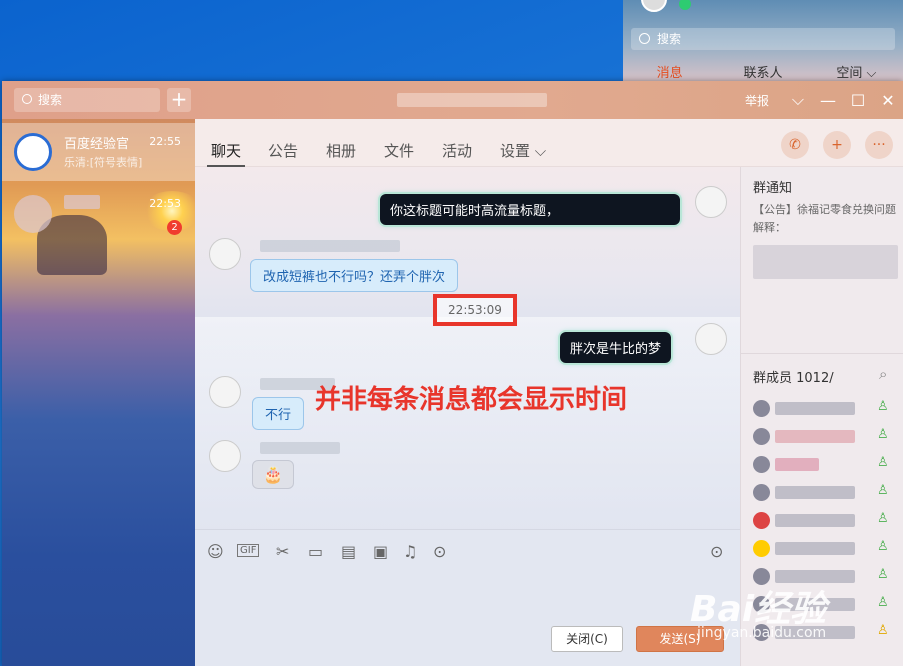 Image resolution: width=903 pixels, height=666 pixels. What do you see at coordinates (773, 188) in the screenshot?
I see `notice-title: 群通知` at bounding box center [773, 188].